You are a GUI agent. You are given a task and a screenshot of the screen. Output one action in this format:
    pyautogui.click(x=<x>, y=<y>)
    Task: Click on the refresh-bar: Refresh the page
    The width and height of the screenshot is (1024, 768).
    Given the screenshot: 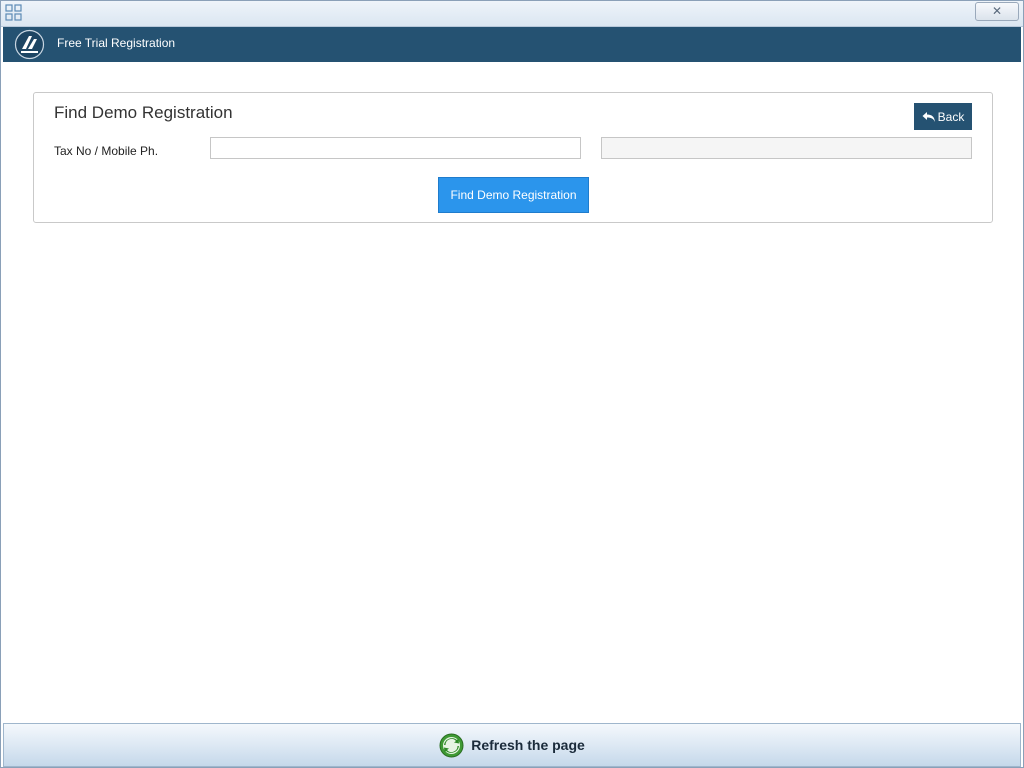 What is the action you would take?
    pyautogui.click(x=512, y=745)
    